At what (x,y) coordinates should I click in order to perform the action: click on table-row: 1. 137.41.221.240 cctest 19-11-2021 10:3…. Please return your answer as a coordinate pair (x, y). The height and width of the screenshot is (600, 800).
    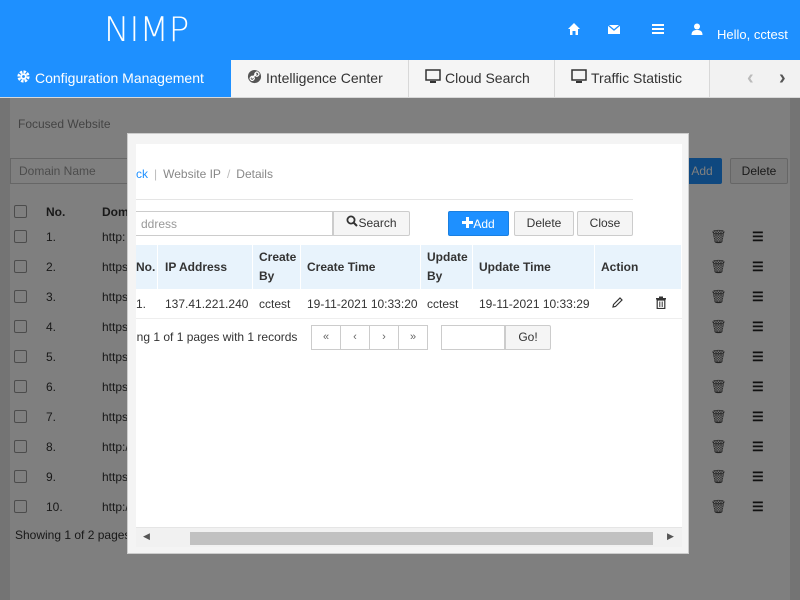
    Looking at the image, I should click on (409, 304).